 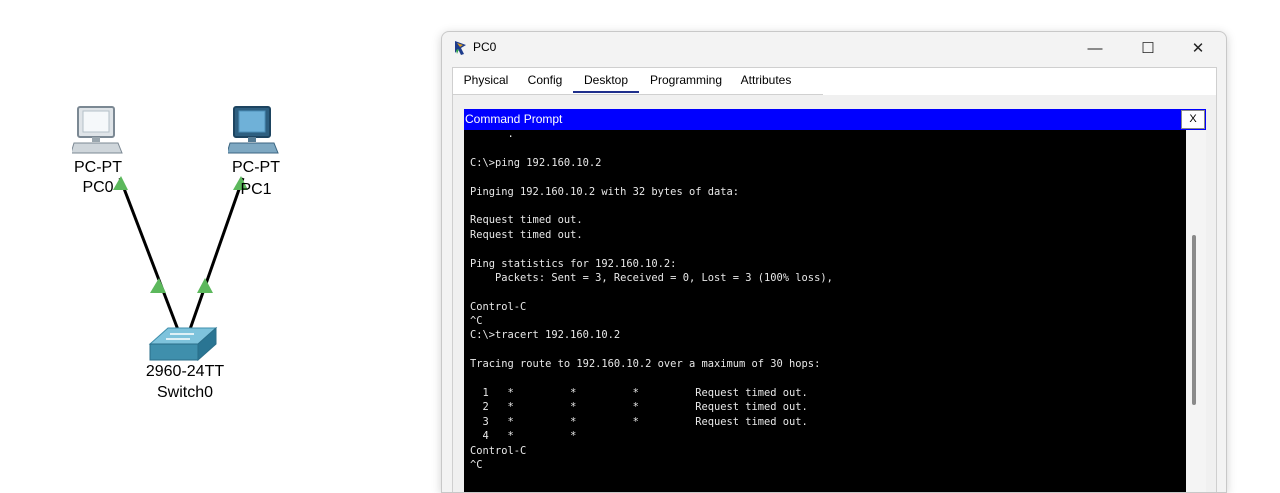 What do you see at coordinates (185, 392) in the screenshot?
I see `switch0-name-label: Switch0` at bounding box center [185, 392].